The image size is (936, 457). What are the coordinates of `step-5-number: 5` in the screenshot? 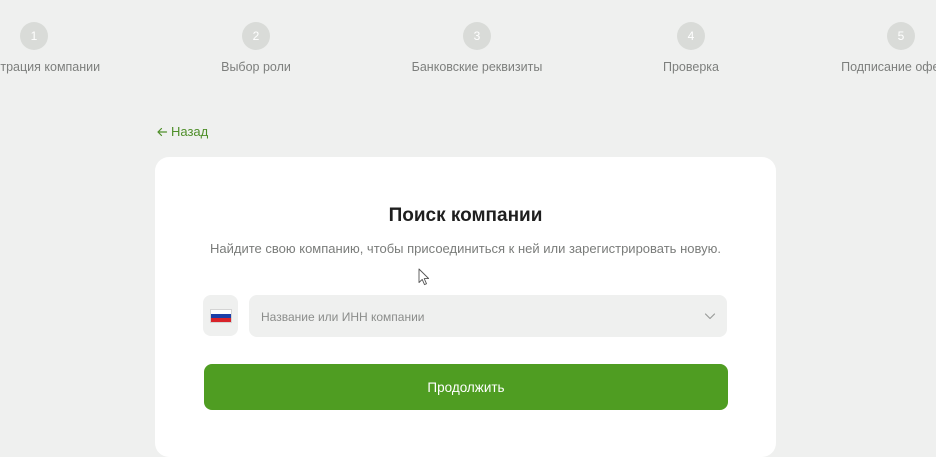 It's located at (901, 36).